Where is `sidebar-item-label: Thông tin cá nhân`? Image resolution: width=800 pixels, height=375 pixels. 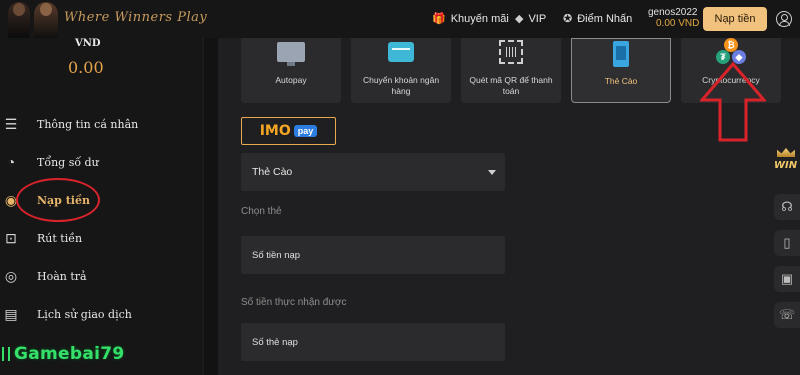
sidebar-item-label: Thông tin cá nhân is located at coordinates (88, 124).